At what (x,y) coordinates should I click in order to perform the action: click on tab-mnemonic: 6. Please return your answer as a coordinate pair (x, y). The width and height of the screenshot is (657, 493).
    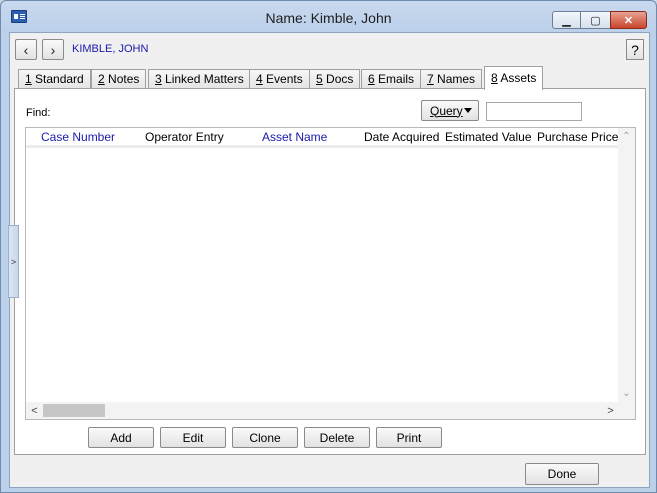
    Looking at the image, I should click on (371, 79).